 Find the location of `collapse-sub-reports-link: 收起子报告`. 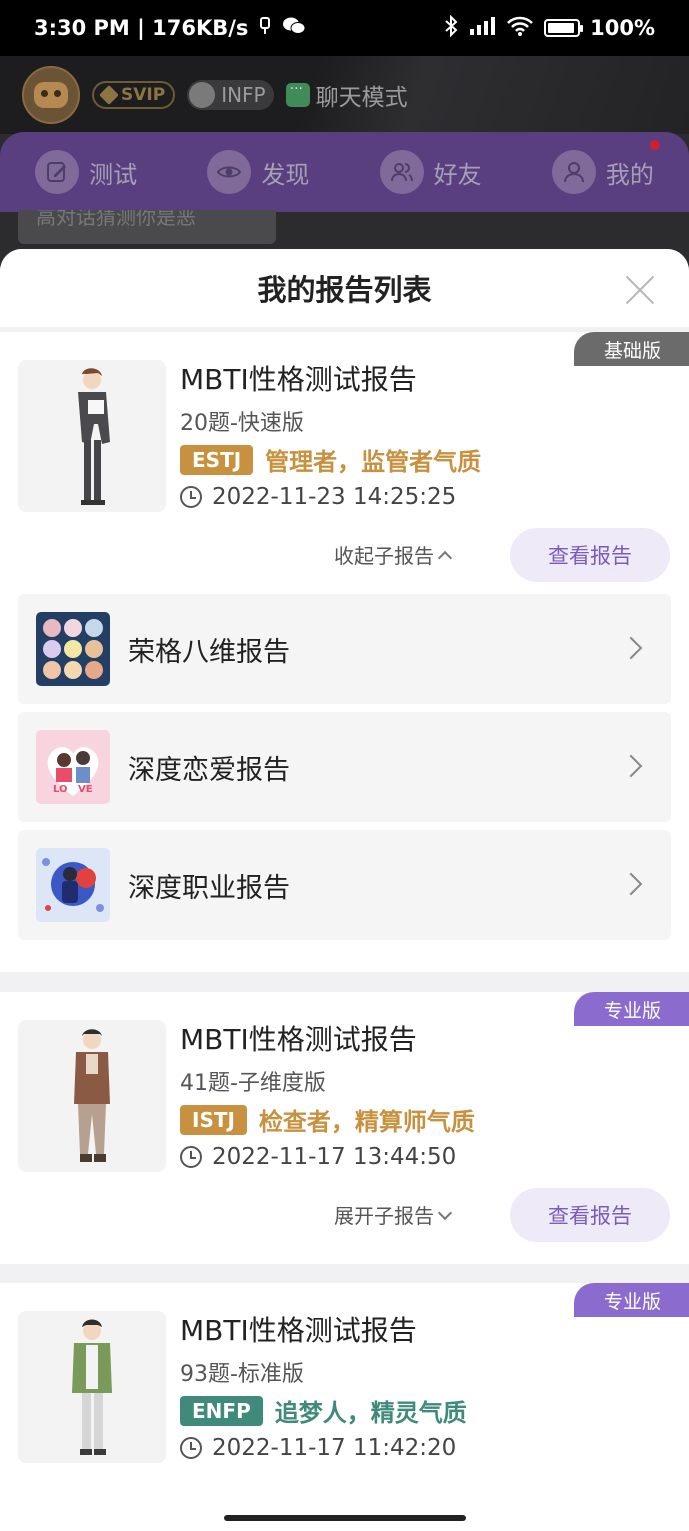

collapse-sub-reports-link: 收起子报告 is located at coordinates (393, 554).